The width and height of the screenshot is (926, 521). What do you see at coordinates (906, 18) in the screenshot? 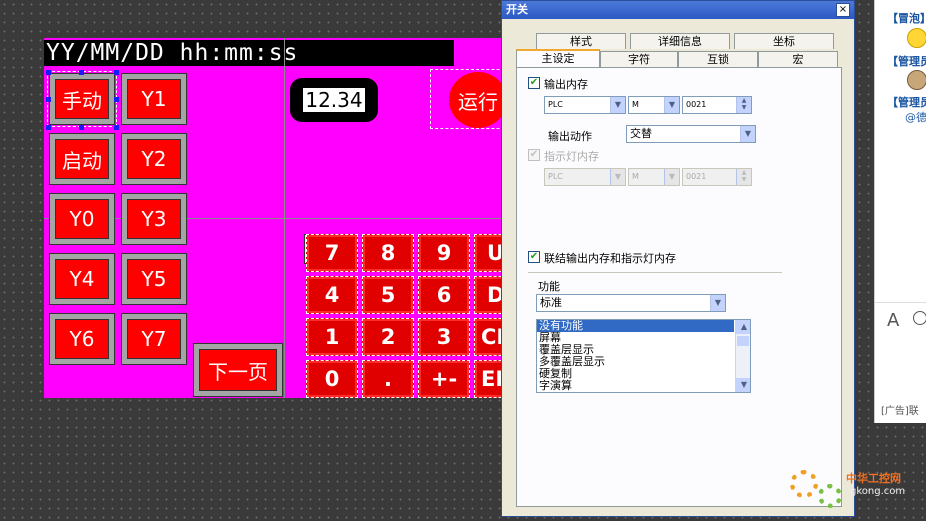
I see `chat-line-1: 【冒泡】` at bounding box center [906, 18].